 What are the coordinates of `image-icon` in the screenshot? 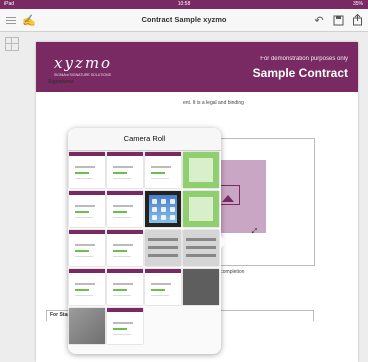 It's located at (229, 195).